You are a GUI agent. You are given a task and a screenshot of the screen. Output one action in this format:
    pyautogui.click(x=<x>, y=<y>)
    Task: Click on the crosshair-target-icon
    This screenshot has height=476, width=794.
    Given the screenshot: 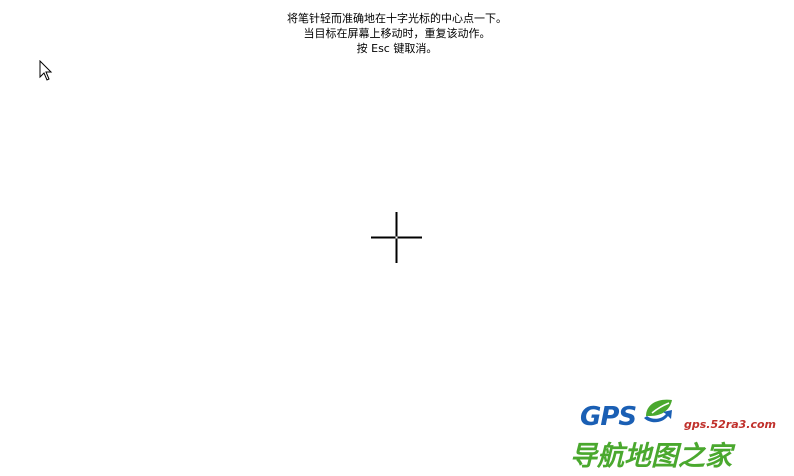 What is the action you would take?
    pyautogui.click(x=396, y=237)
    